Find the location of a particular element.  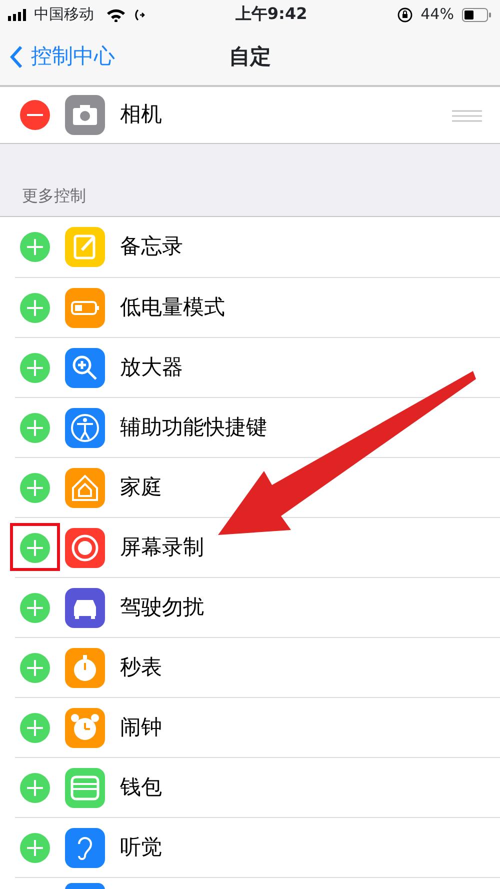

remove-button is located at coordinates (35, 115).